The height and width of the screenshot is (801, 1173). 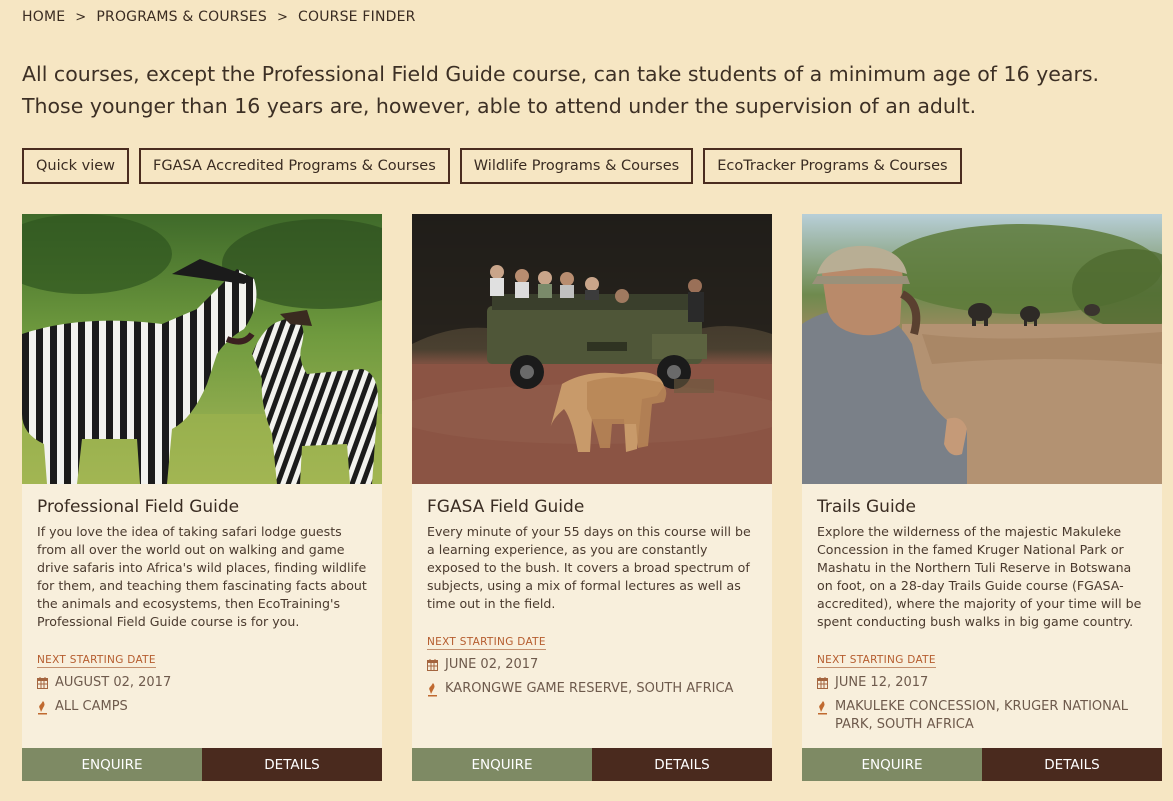 What do you see at coordinates (592, 349) in the screenshot?
I see `course-image-lions-vehicle` at bounding box center [592, 349].